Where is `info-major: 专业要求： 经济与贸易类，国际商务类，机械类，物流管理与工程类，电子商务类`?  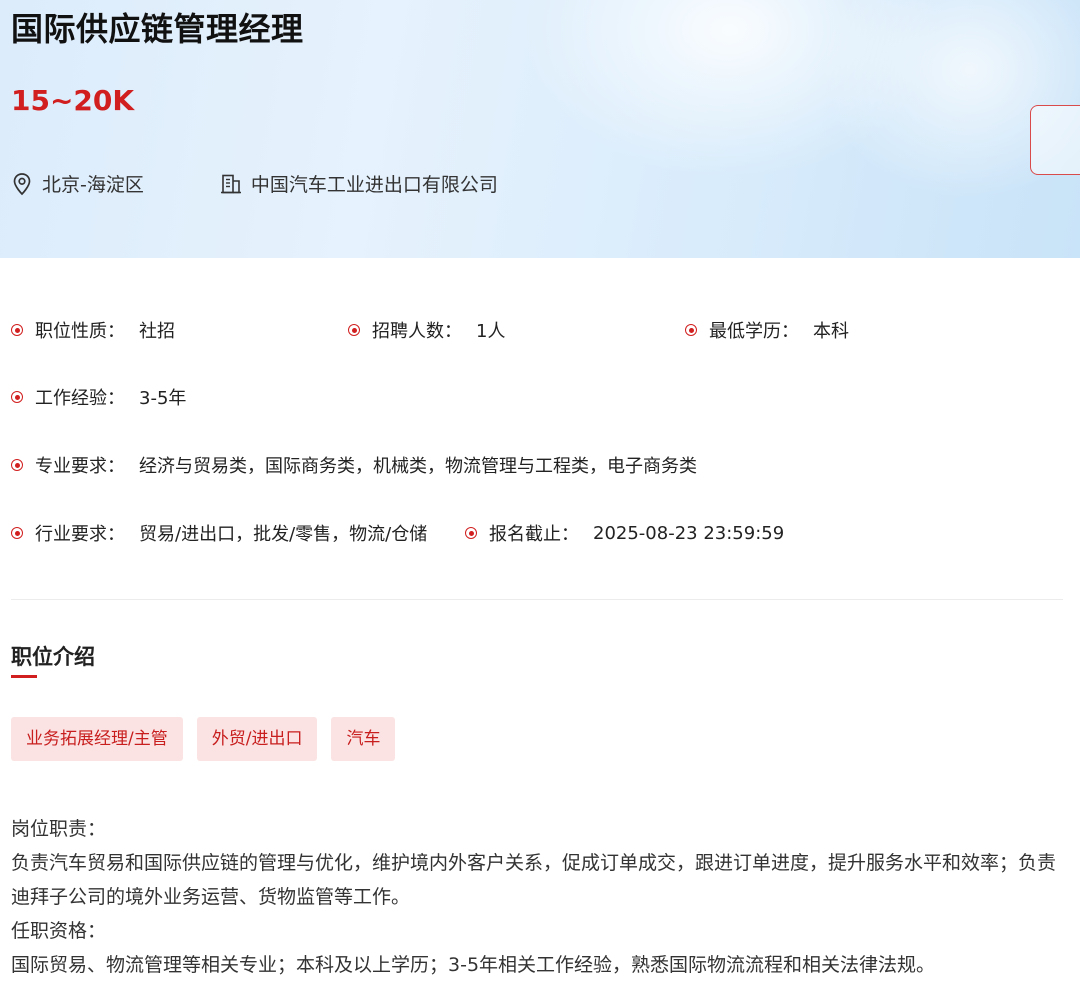 info-major: 专业要求： 经济与贸易类，国际商务类，机械类，物流管理与工程类，电子商务类 is located at coordinates (354, 465).